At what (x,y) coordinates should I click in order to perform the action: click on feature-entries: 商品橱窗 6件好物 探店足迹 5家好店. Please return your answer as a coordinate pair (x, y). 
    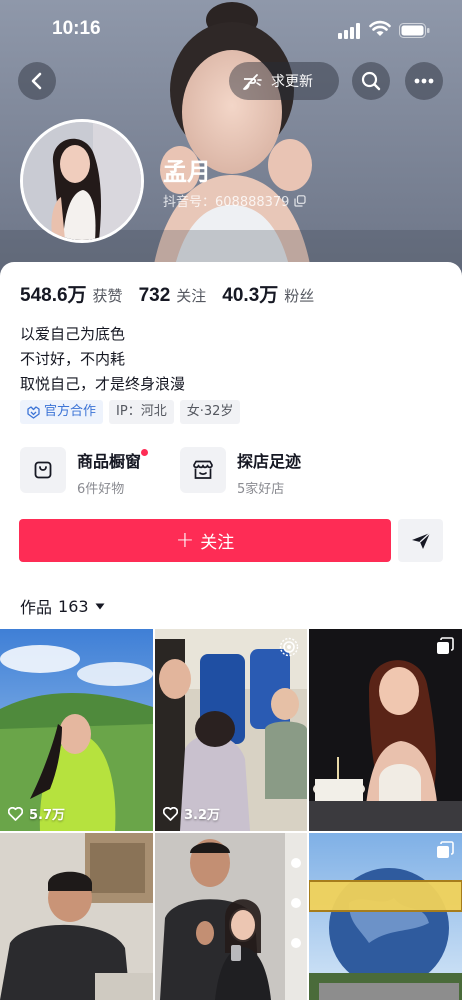
    Looking at the image, I should click on (231, 472).